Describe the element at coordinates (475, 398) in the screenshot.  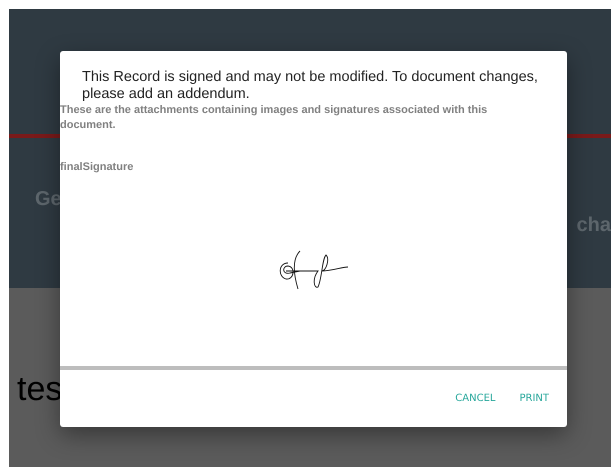
I see `cancel-button: CANCEL` at that location.